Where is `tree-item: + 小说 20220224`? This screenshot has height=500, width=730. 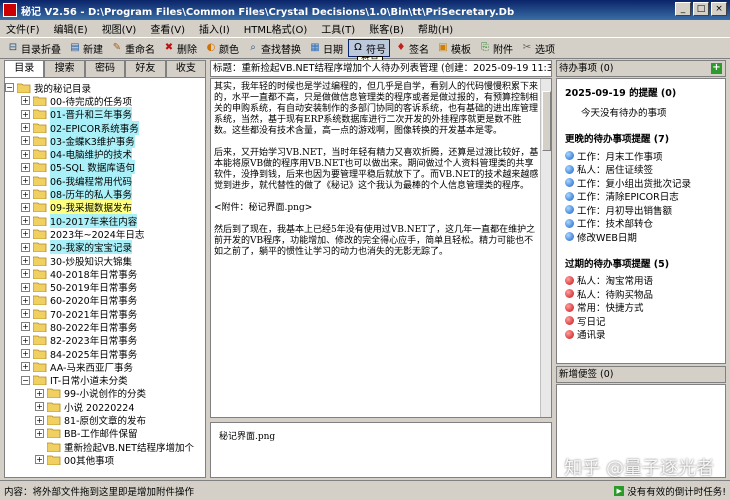
tree-item: + 小说 20220224 is located at coordinates (105, 407).